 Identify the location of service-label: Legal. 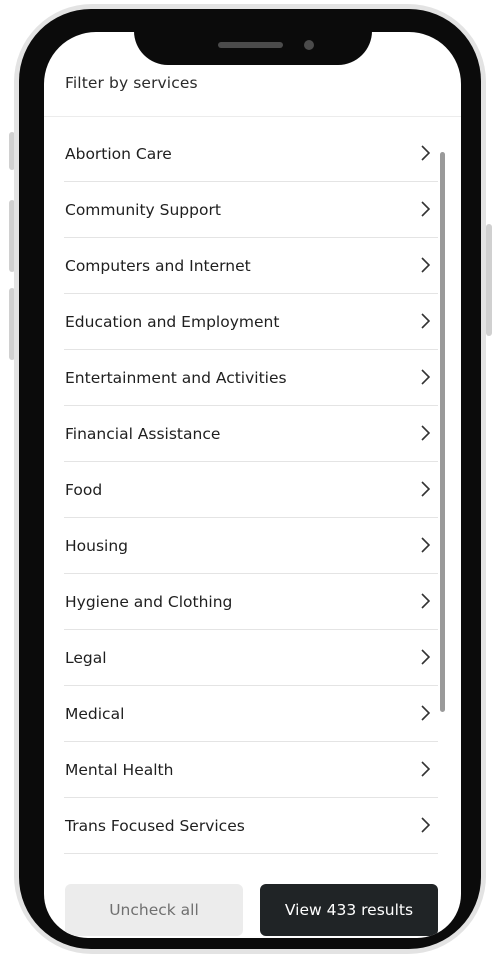
(86, 658).